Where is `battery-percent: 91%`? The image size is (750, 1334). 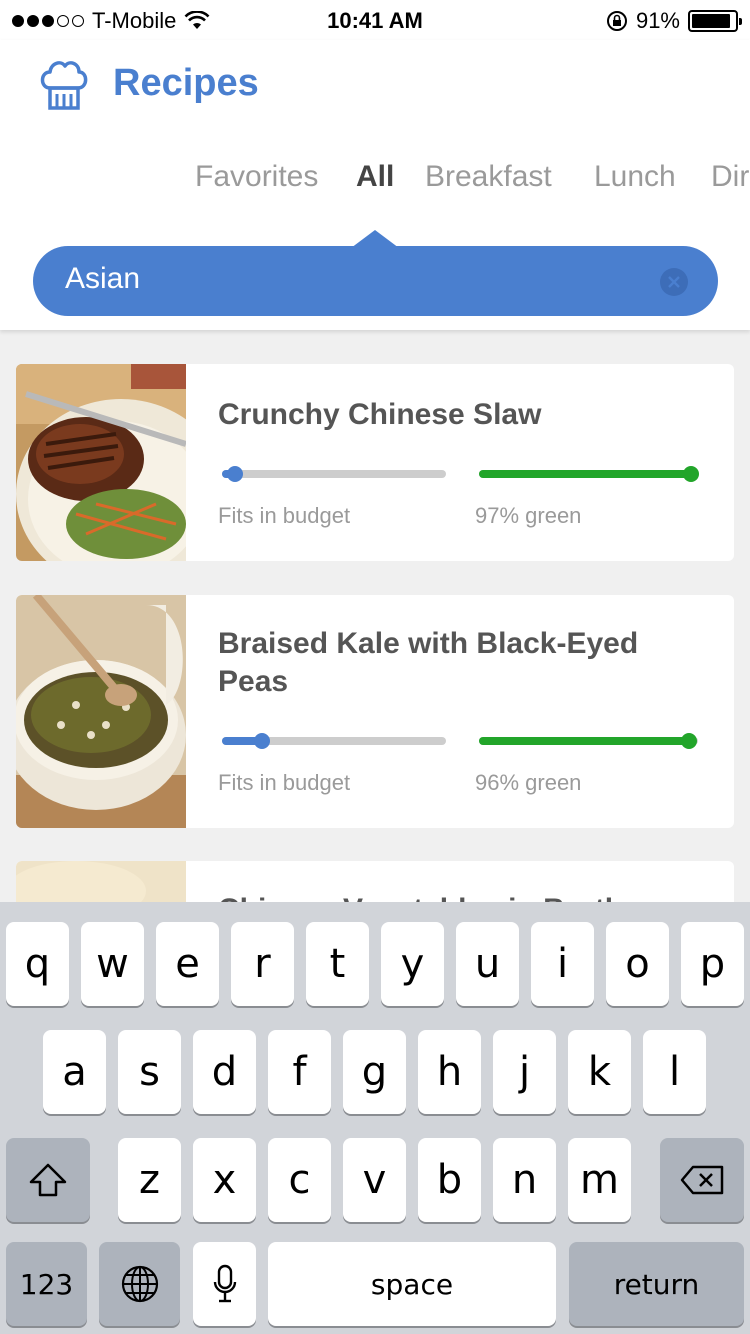
battery-percent: 91% is located at coordinates (657, 20).